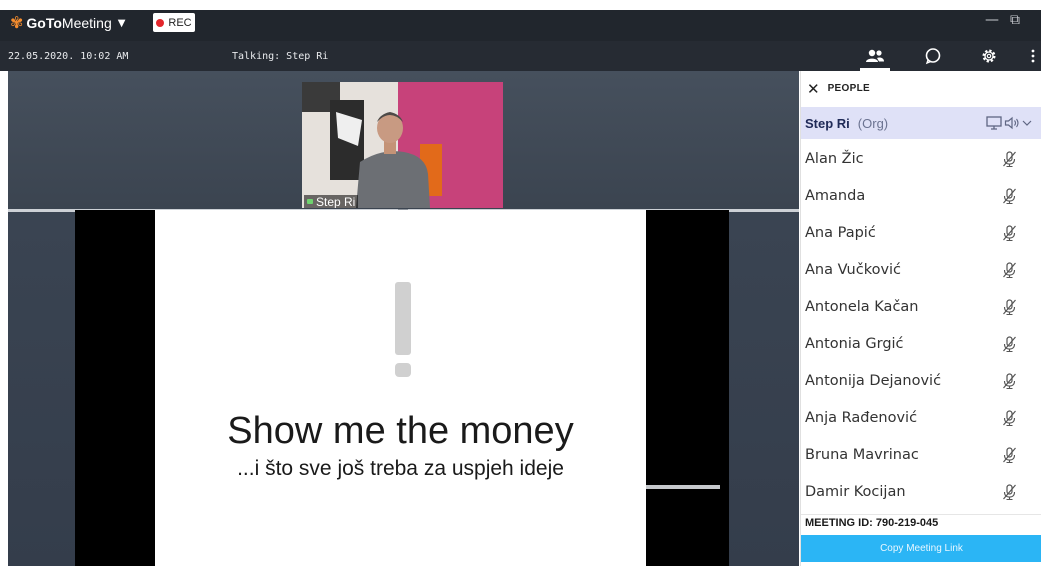  What do you see at coordinates (854, 344) in the screenshot?
I see `attendee-name: Antonia Grgić` at bounding box center [854, 344].